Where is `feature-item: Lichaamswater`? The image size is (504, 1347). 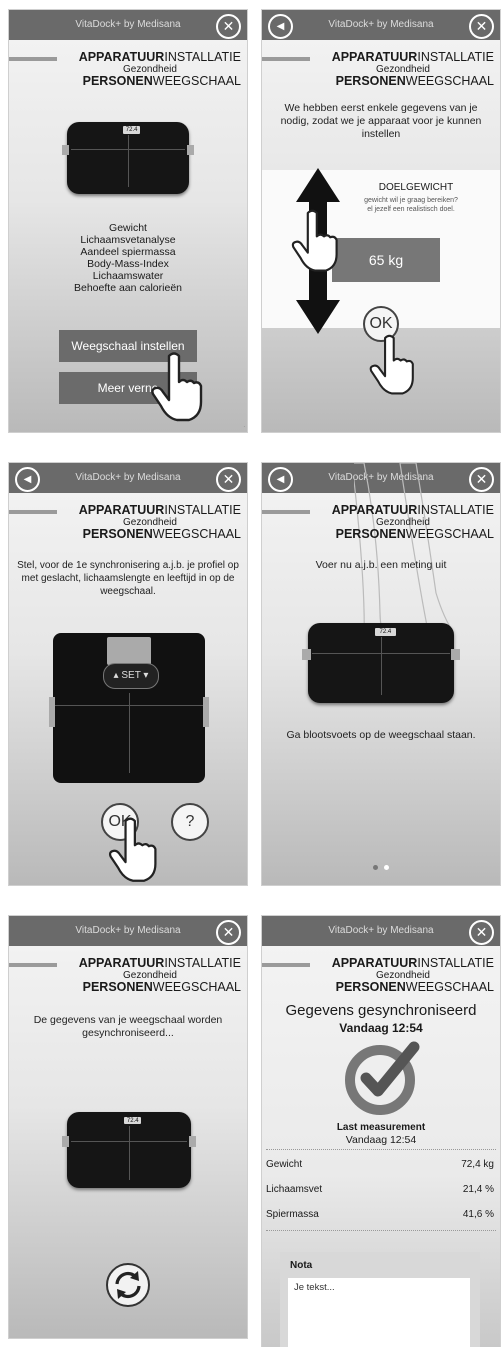
feature-item: Lichaamswater is located at coordinates (128, 276).